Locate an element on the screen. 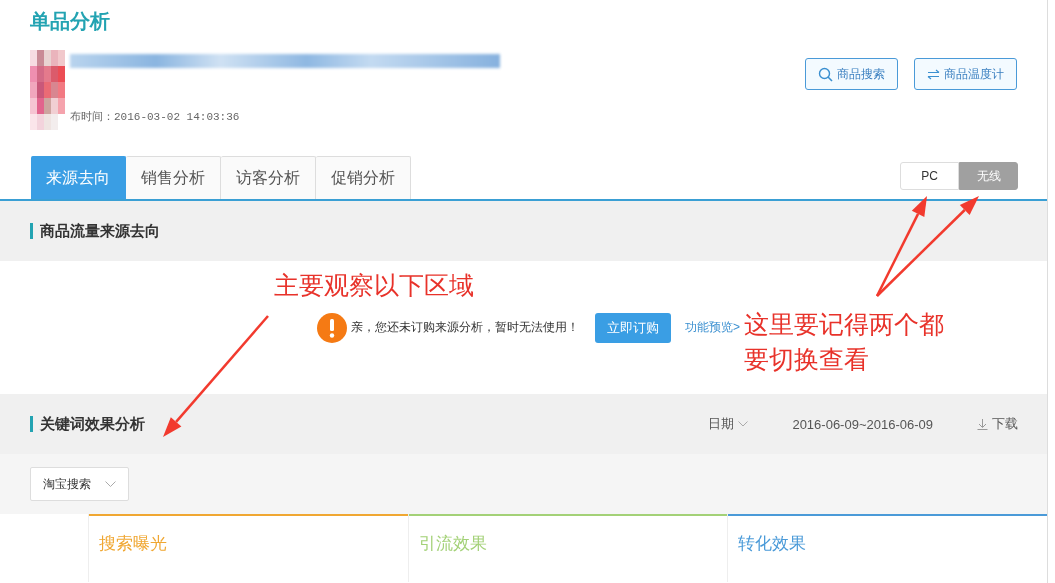 Image resolution: width=1055 pixels, height=583 pixels. date-range: 2016-06-09~2016-06-09 is located at coordinates (862, 424).